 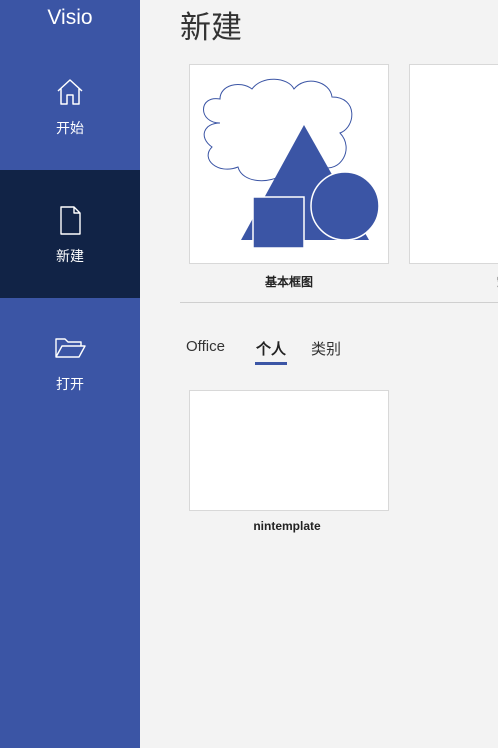 I want to click on active-tab-indicator, so click(x=271, y=363).